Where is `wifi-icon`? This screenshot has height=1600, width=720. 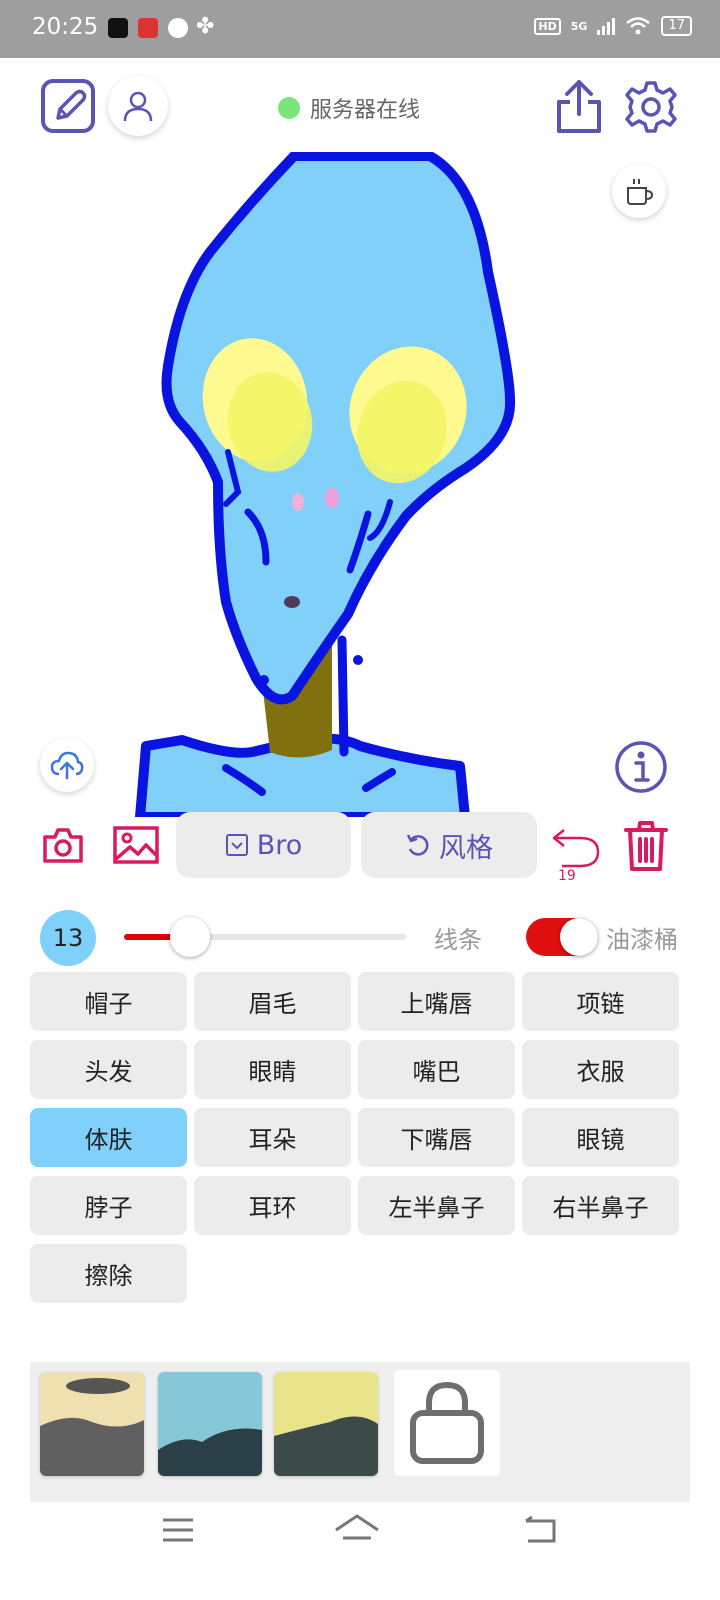
wifi-icon is located at coordinates (638, 26).